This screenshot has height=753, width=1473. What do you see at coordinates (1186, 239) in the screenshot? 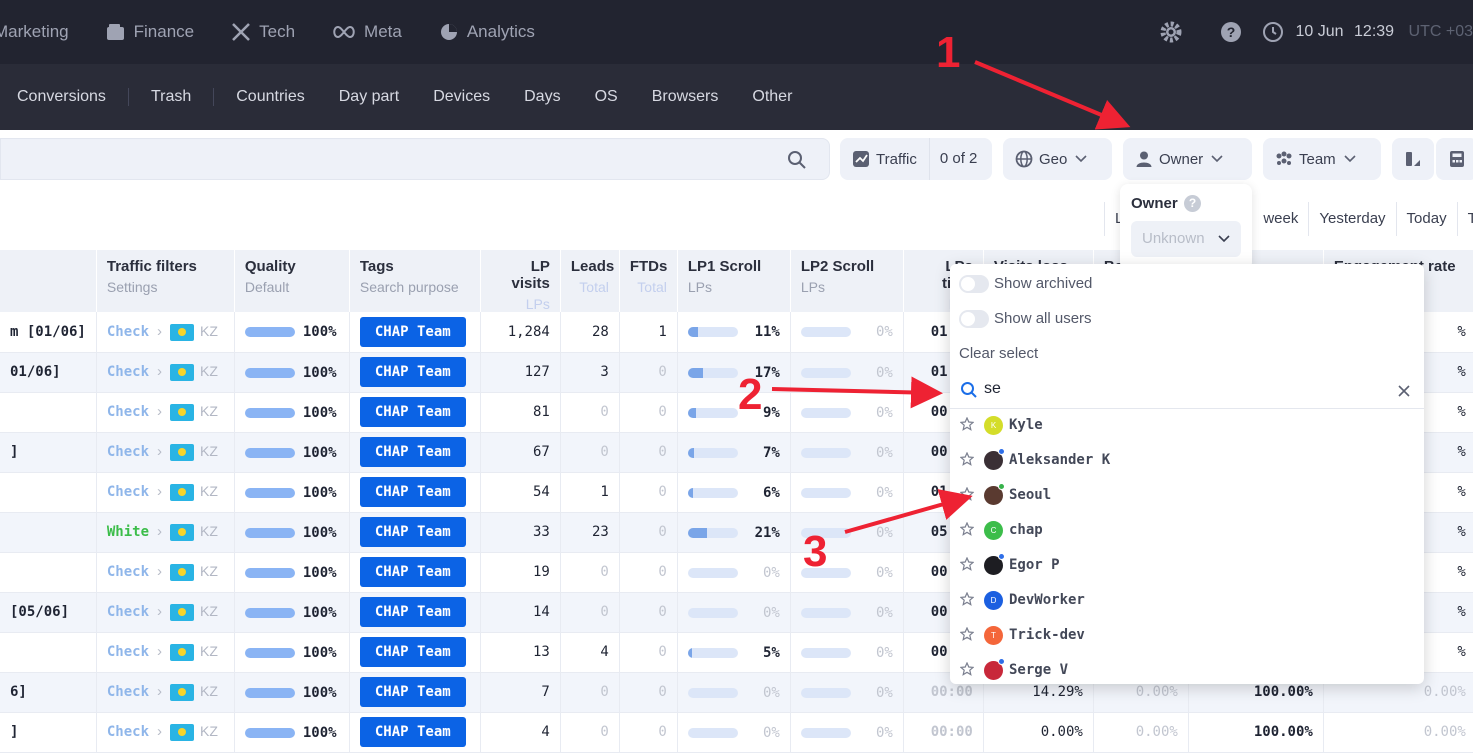
I see `owner-select: Unknown` at bounding box center [1186, 239].